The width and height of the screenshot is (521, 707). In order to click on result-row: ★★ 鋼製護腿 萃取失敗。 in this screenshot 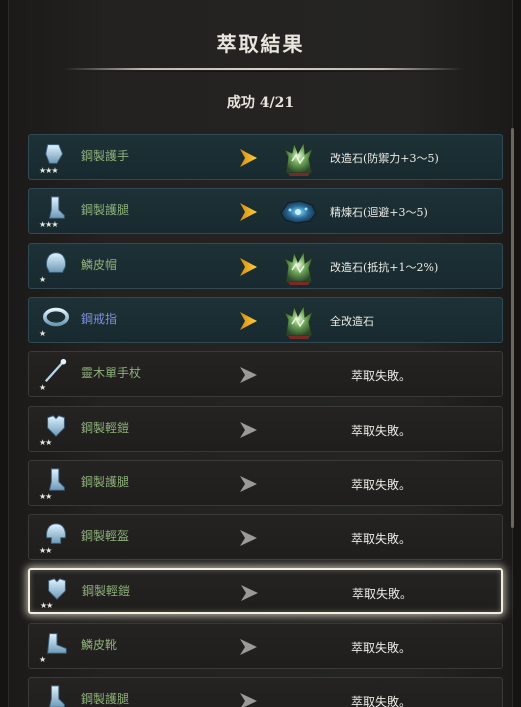, I will do `click(265, 483)`.